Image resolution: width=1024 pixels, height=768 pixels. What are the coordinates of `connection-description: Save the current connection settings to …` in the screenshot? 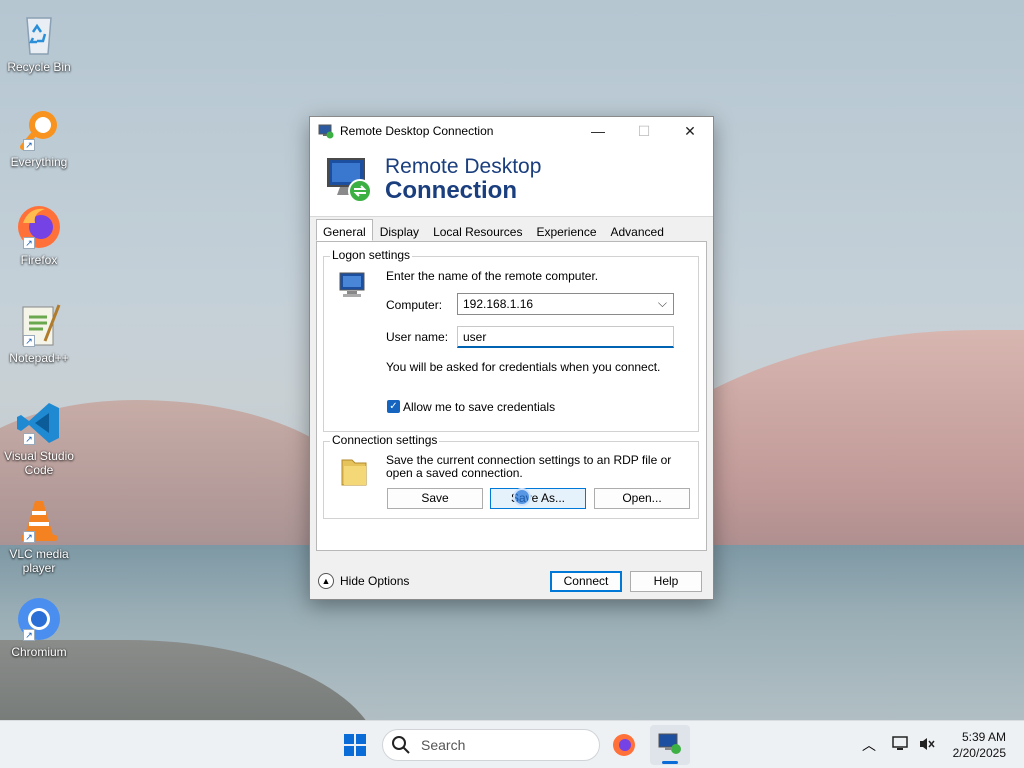 It's located at (529, 466).